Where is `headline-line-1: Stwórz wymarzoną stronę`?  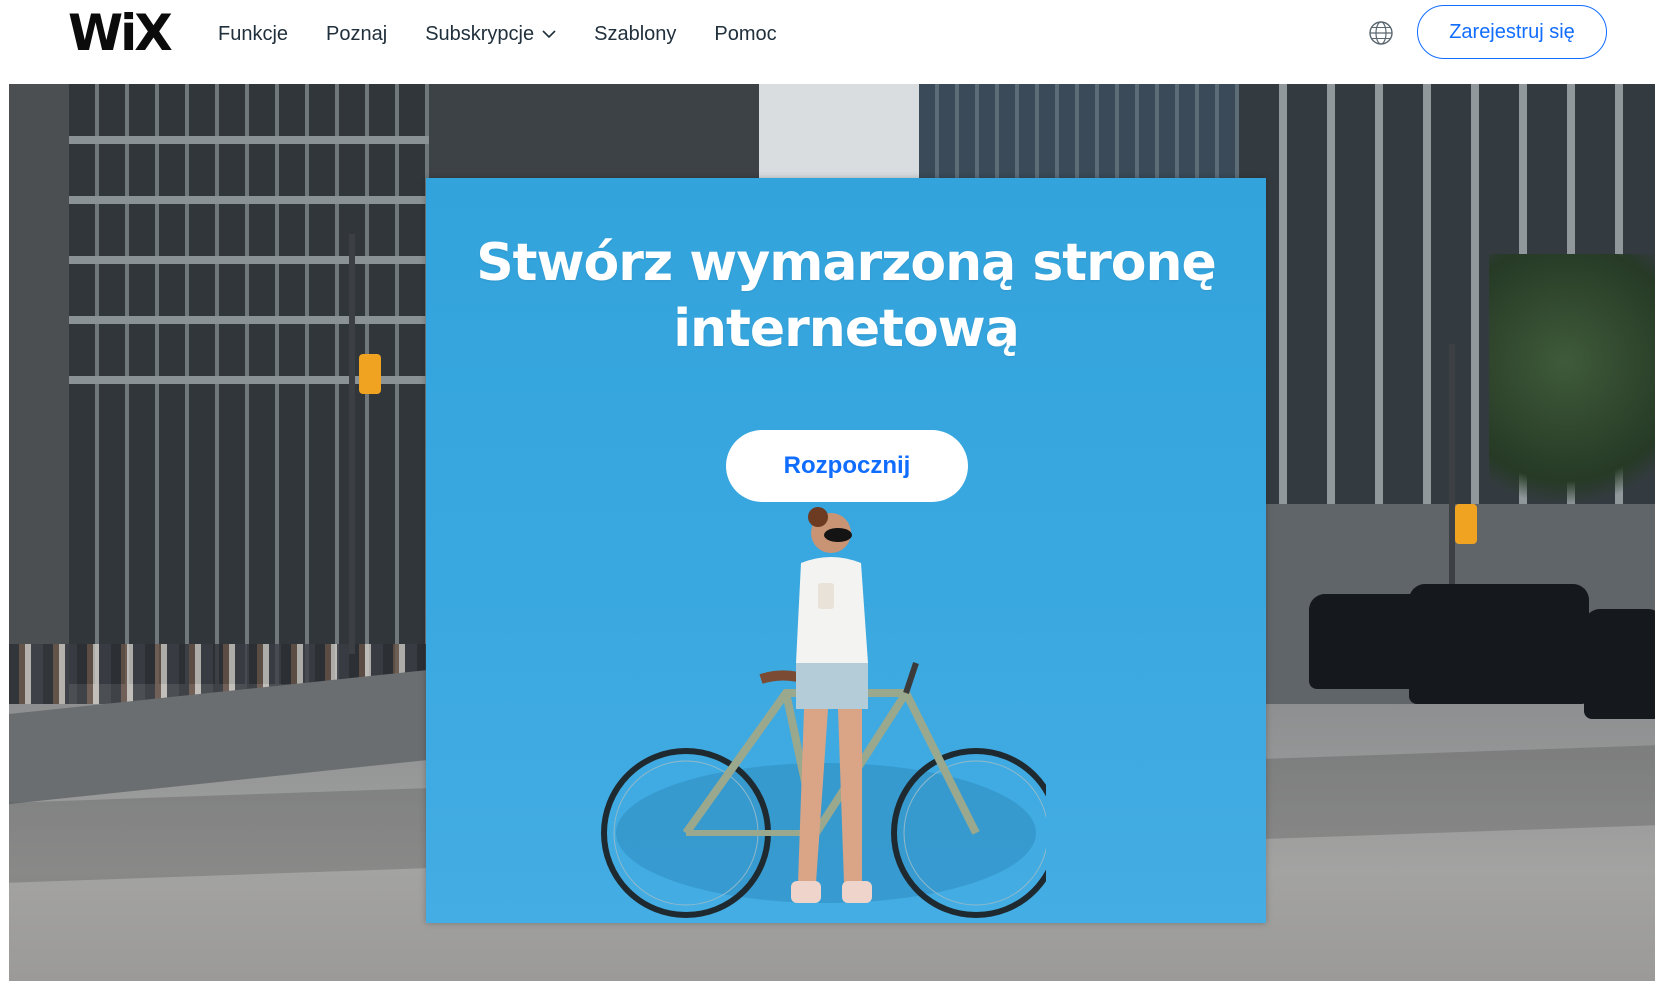
headline-line-1: Stwórz wymarzoną stronę is located at coordinates (846, 263).